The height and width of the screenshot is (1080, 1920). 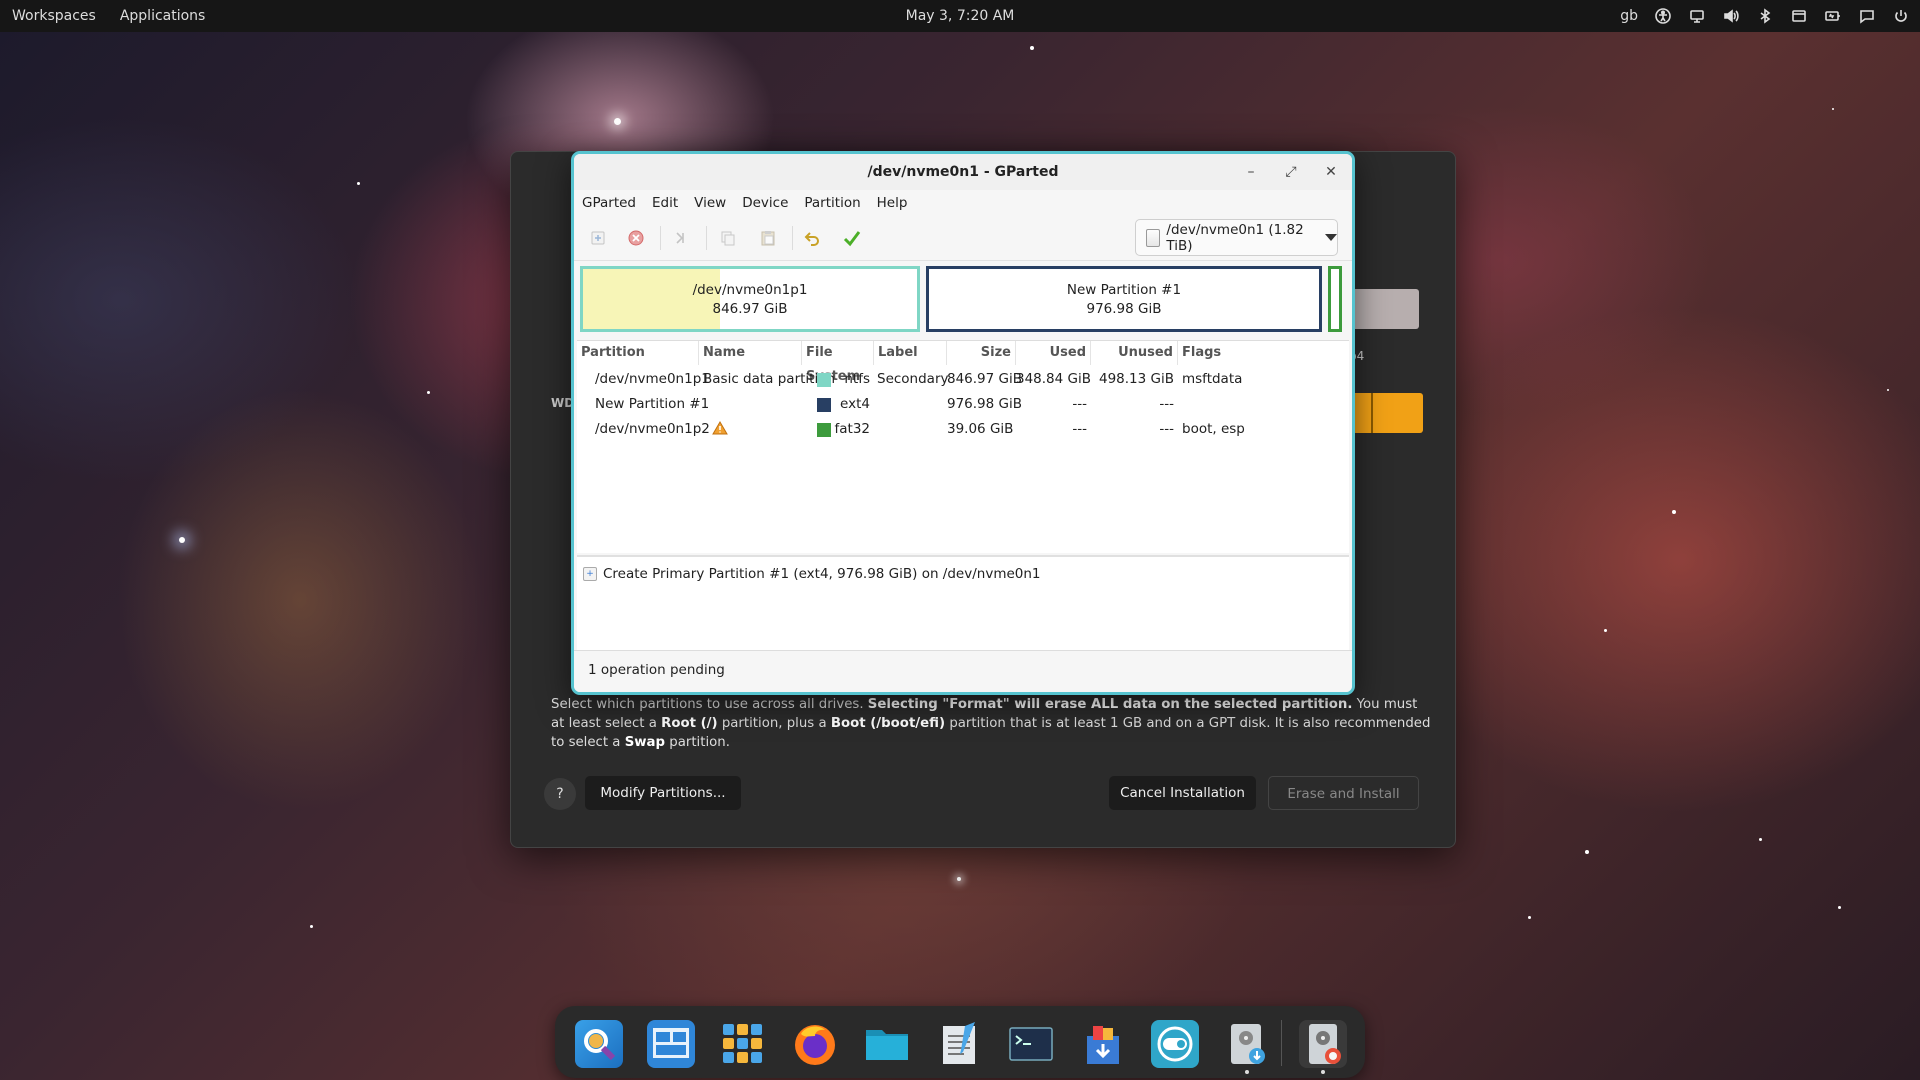 I want to click on software-store-icon, so click(x=1103, y=1044).